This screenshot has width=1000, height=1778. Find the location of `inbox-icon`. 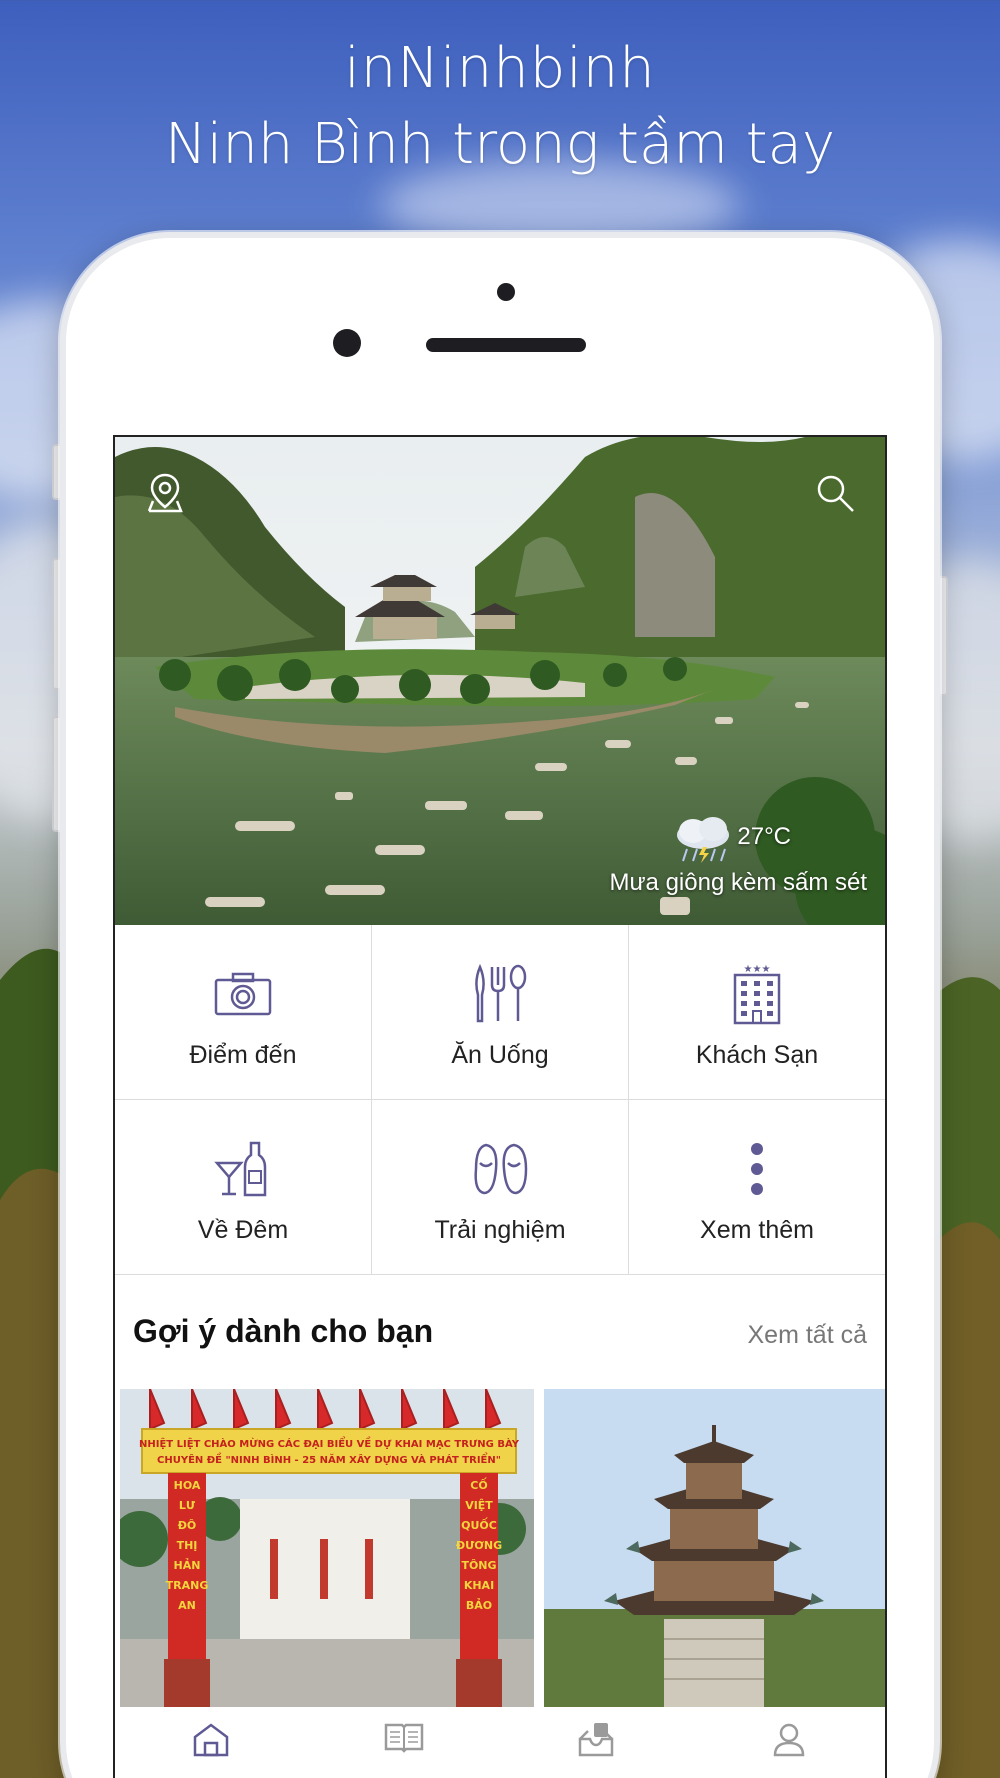

inbox-icon is located at coordinates (596, 1740).